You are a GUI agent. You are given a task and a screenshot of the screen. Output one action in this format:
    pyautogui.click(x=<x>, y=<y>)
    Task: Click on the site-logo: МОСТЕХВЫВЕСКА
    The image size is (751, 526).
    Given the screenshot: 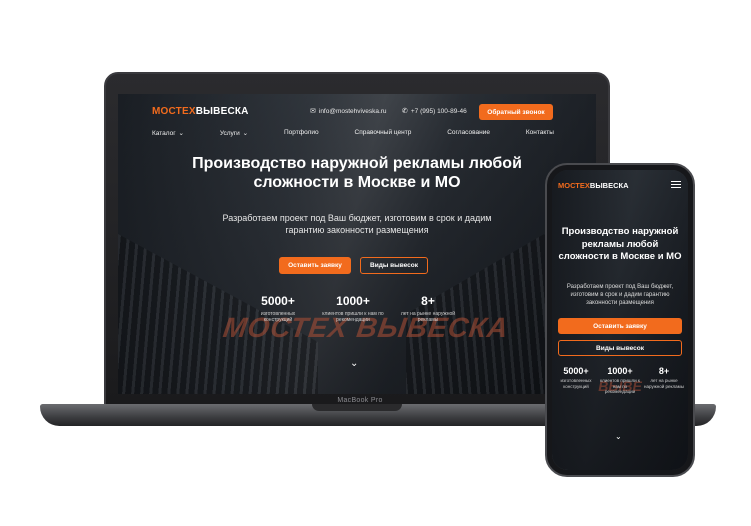 What is the action you would take?
    pyautogui.click(x=200, y=111)
    